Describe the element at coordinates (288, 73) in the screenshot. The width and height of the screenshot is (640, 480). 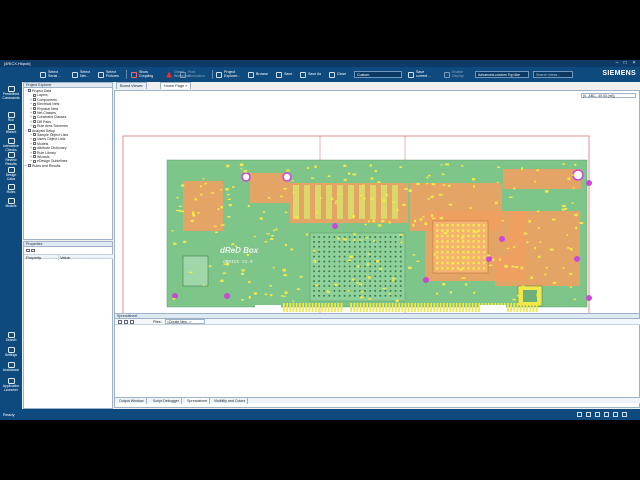
I see `toolbar-label: Save` at that location.